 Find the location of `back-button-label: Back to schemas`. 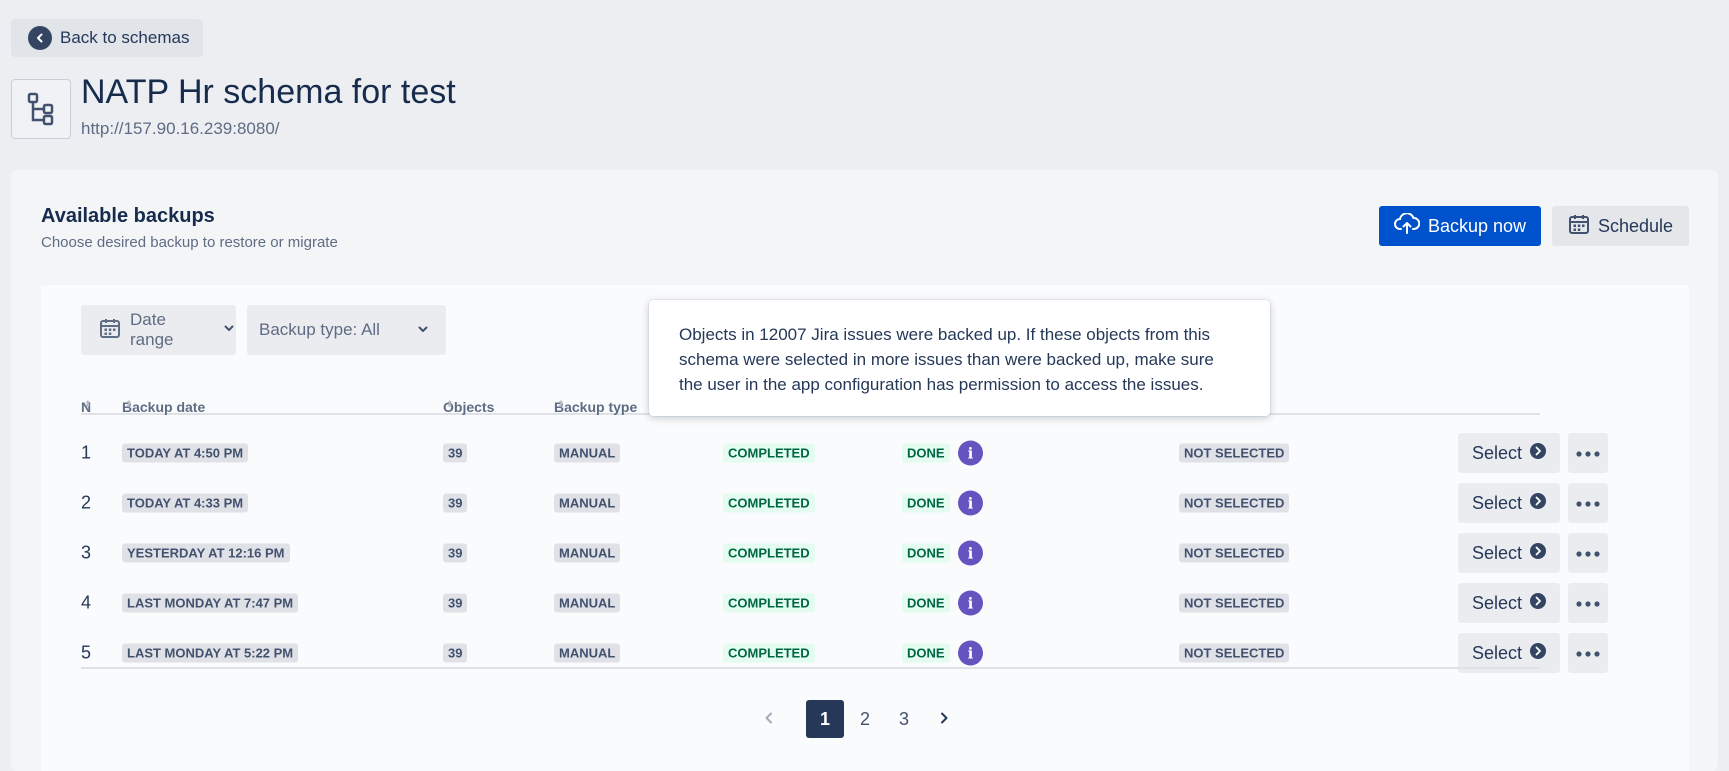

back-button-label: Back to schemas is located at coordinates (125, 37).